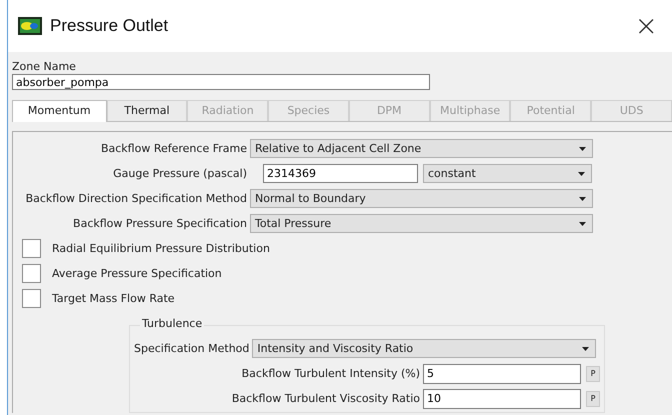  Describe the element at coordinates (421, 223) in the screenshot. I see `dropdown: Total Pressure` at that location.